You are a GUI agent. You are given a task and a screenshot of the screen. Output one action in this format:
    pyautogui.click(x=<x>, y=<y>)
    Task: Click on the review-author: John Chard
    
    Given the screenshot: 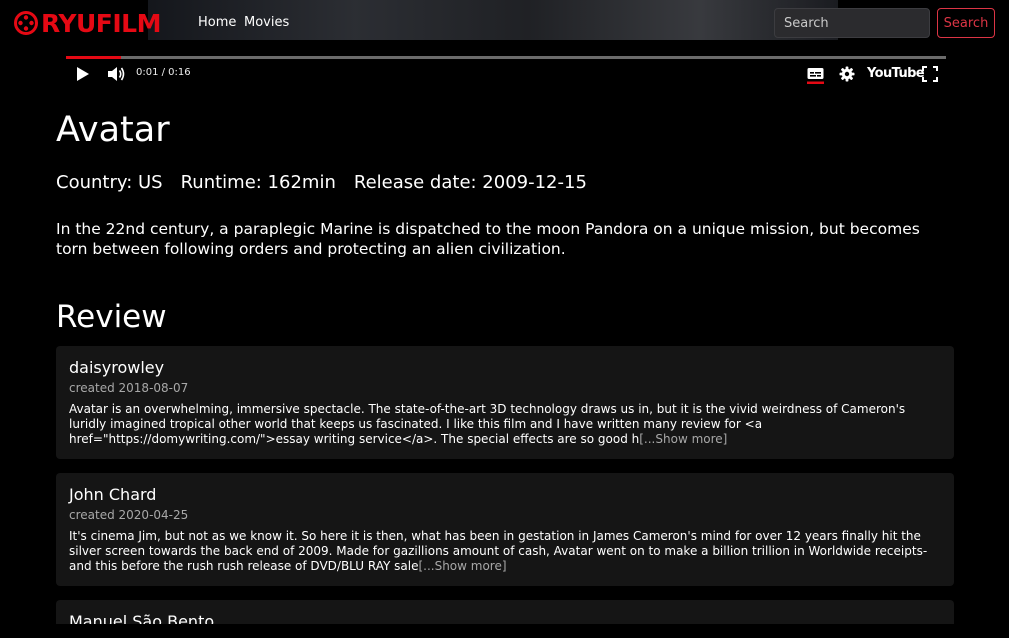 What is the action you would take?
    pyautogui.click(x=113, y=494)
    